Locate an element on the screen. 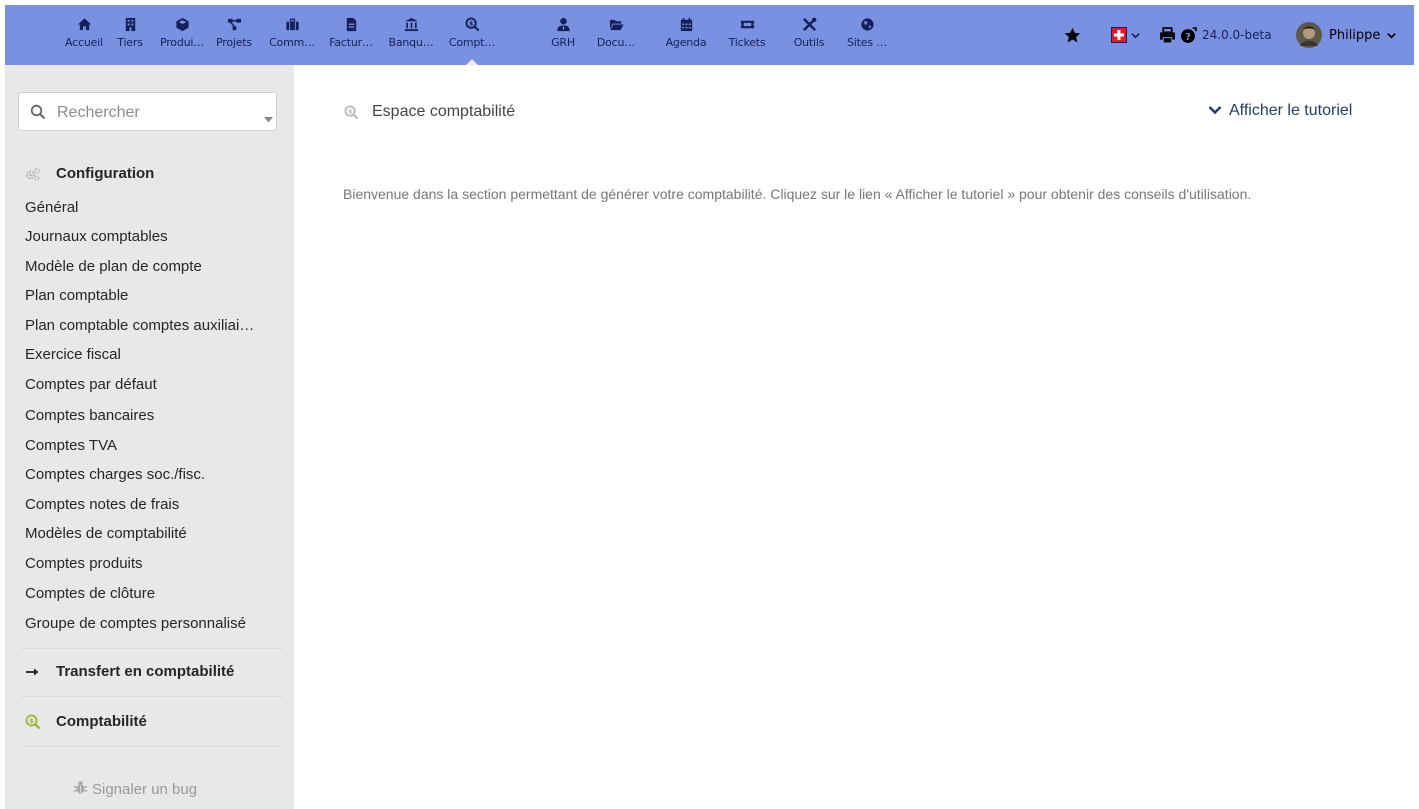 The image size is (1419, 809). menu-item-general: Général is located at coordinates (51, 207).